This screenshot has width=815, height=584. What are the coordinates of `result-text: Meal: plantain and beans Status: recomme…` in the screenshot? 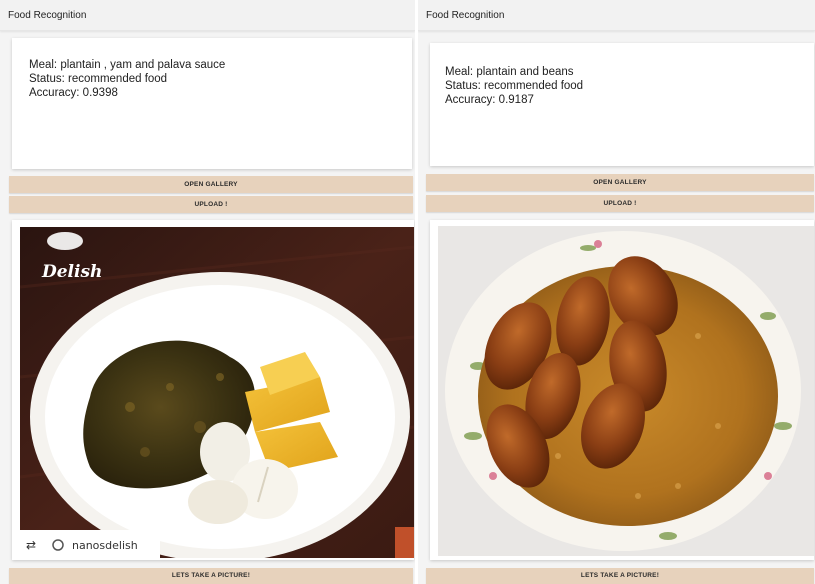 It's located at (514, 86).